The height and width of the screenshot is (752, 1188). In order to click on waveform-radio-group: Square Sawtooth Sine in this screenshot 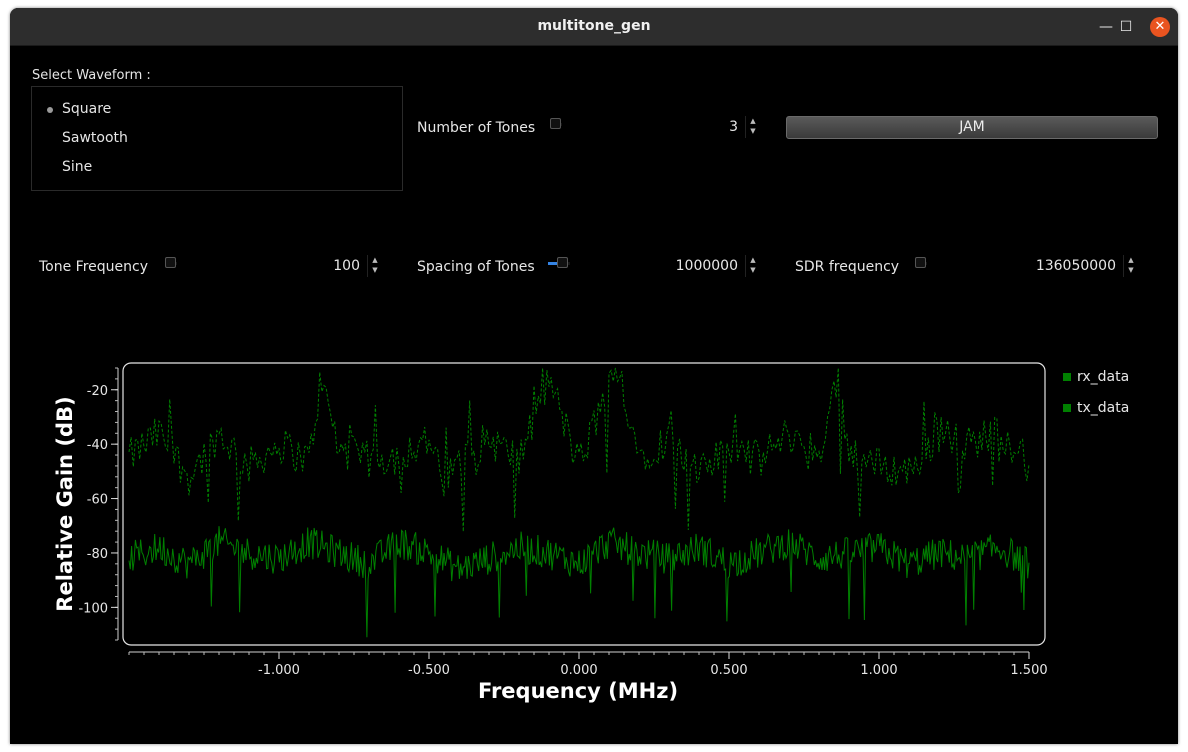, I will do `click(217, 138)`.